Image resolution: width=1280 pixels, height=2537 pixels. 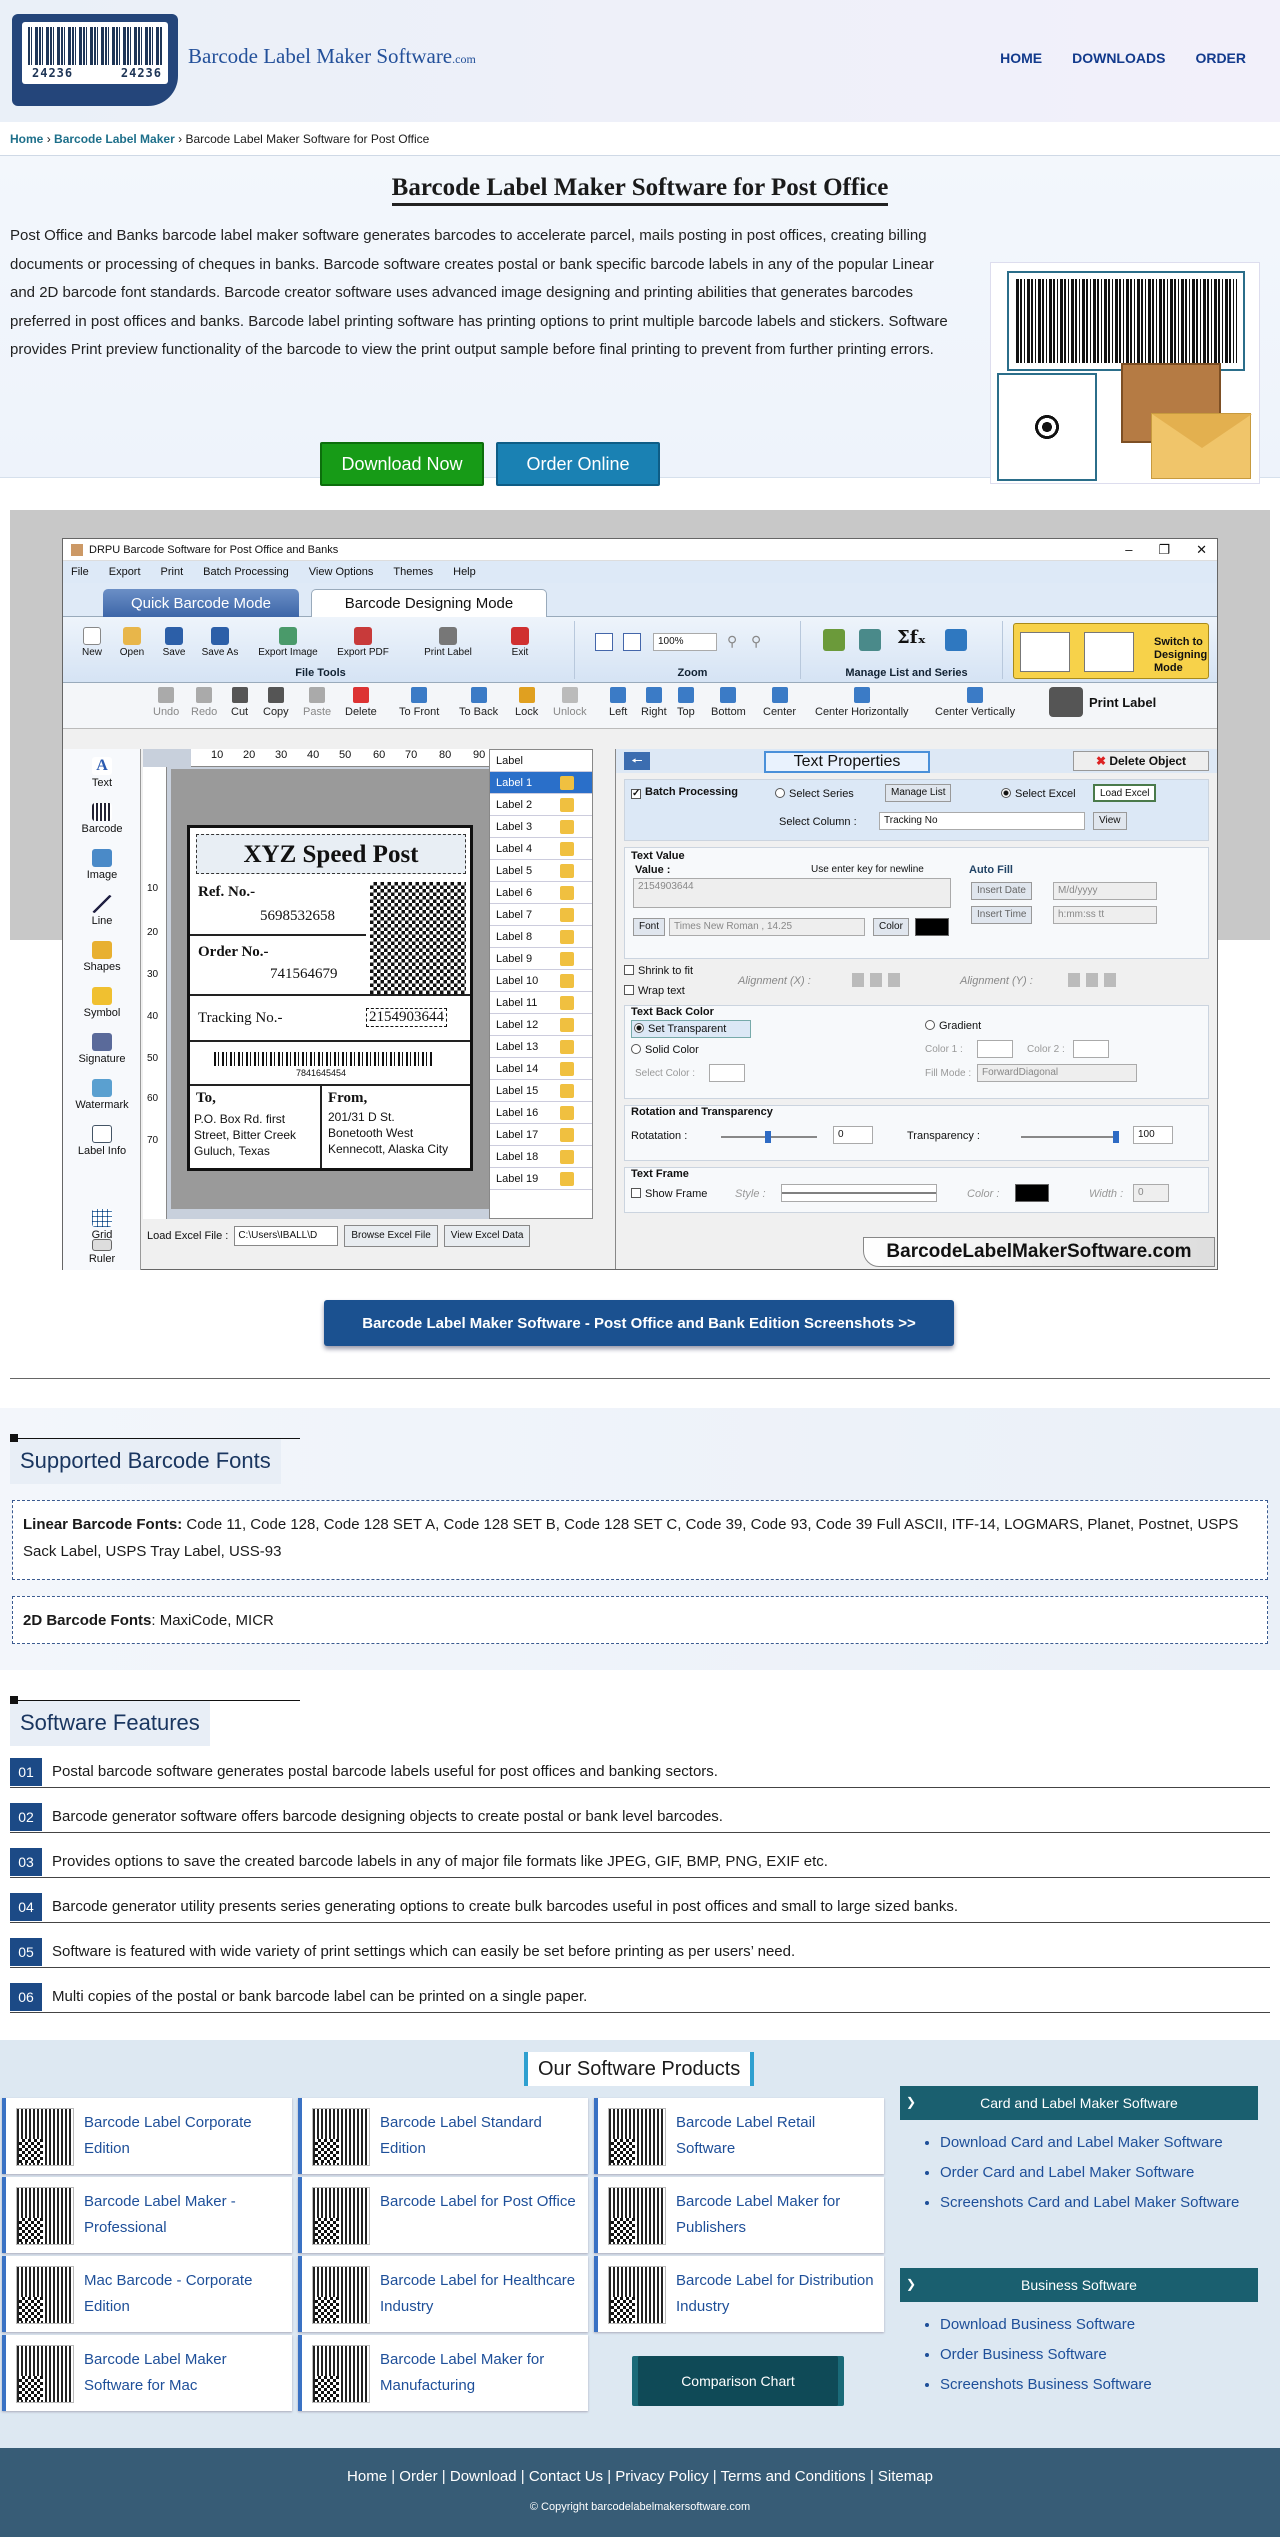 What do you see at coordinates (206, 1098) in the screenshot?
I see `to-label: To,` at bounding box center [206, 1098].